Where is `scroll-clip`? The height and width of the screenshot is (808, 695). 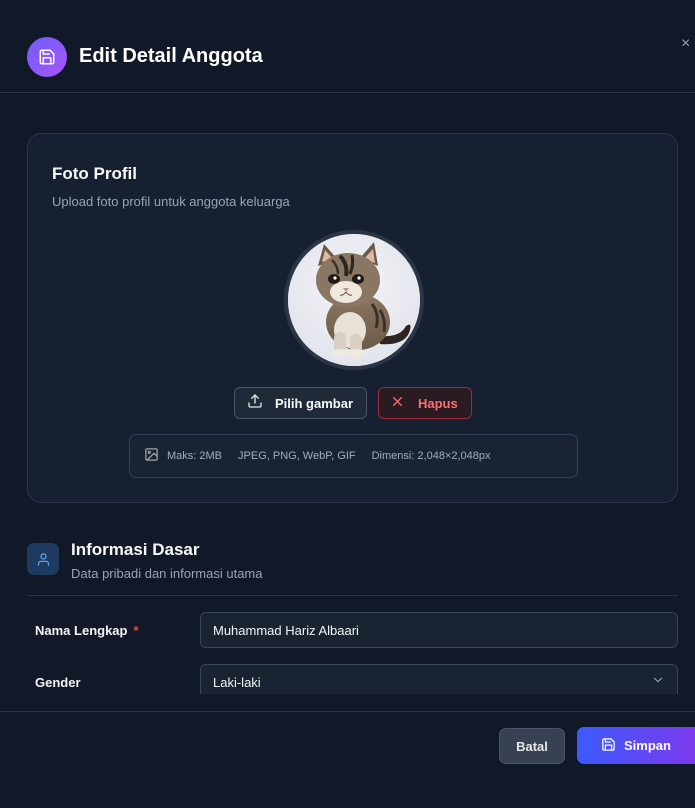 scroll-clip is located at coordinates (347, 703).